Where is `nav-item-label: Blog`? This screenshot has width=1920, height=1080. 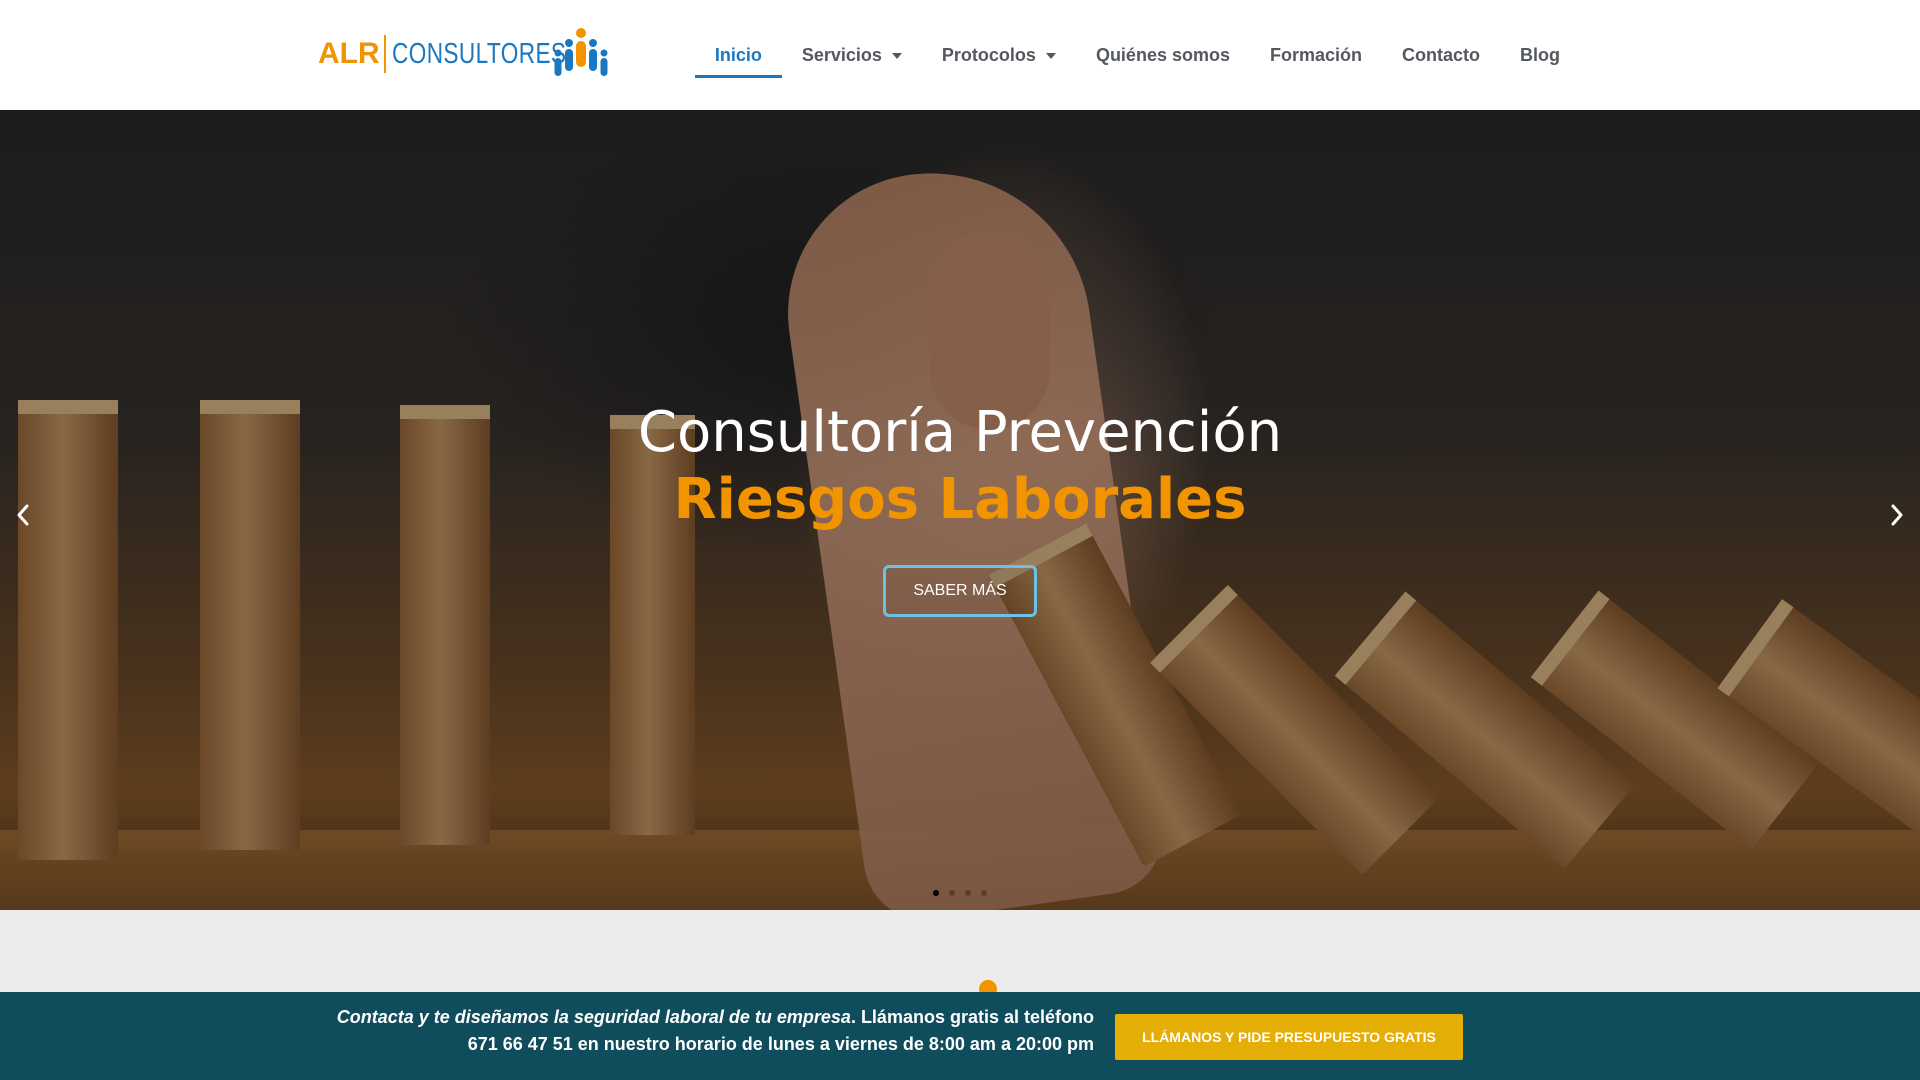 nav-item-label: Blog is located at coordinates (1540, 54).